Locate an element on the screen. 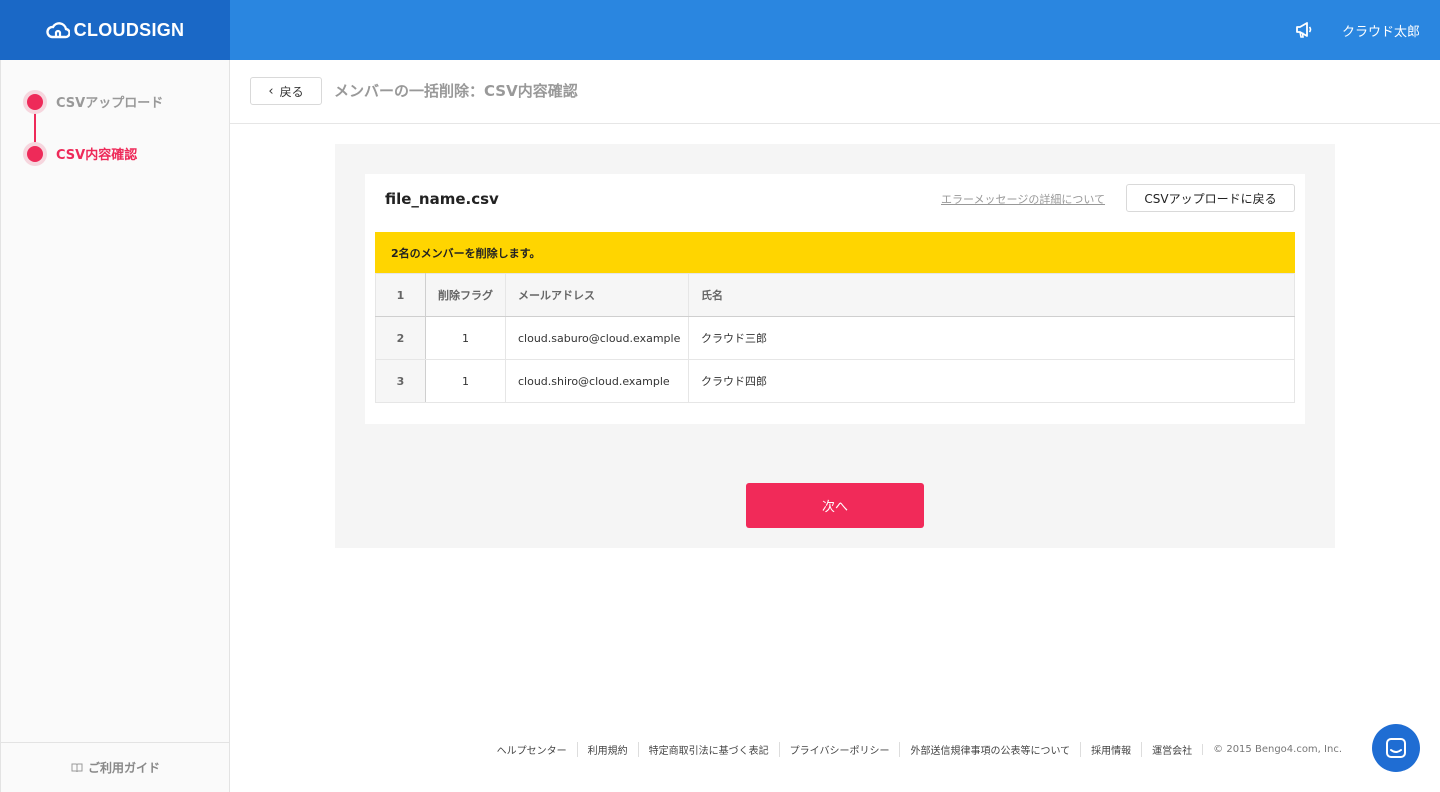 The height and width of the screenshot is (792, 1440). usage-guide-link: ご利用ガイド is located at coordinates (115, 767).